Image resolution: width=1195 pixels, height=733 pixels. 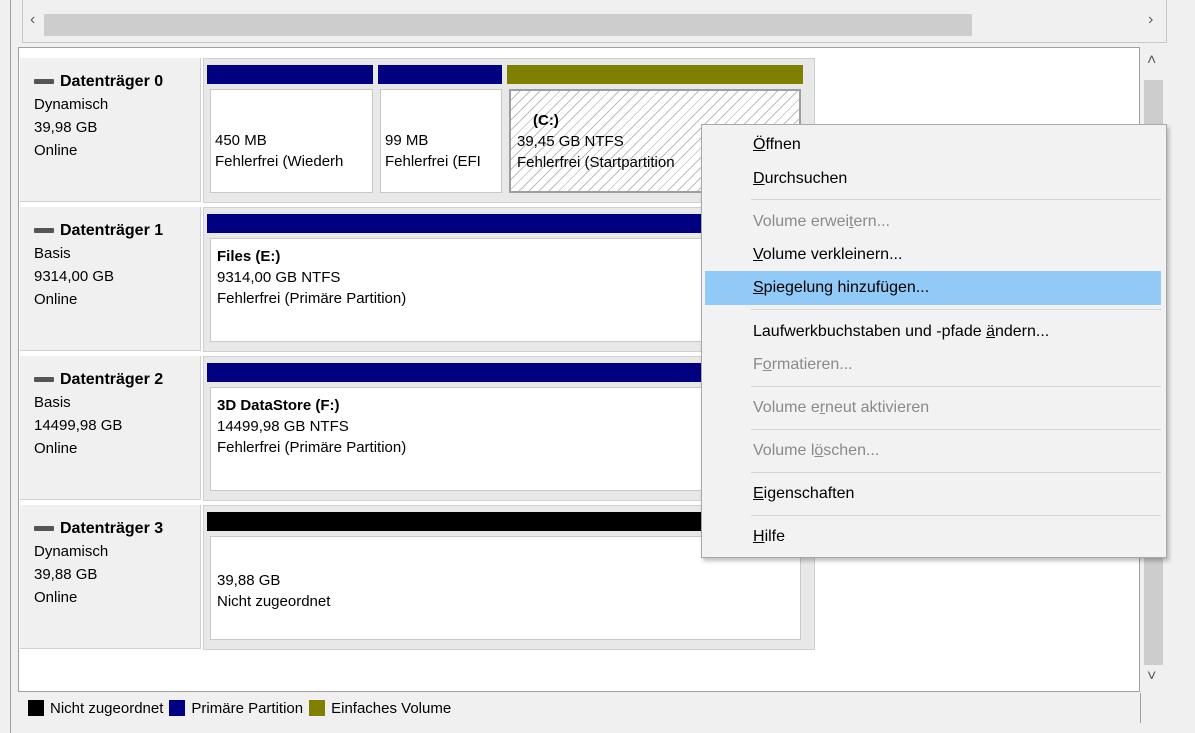 What do you see at coordinates (1150, 20) in the screenshot?
I see `scroll-right-icon: ›` at bounding box center [1150, 20].